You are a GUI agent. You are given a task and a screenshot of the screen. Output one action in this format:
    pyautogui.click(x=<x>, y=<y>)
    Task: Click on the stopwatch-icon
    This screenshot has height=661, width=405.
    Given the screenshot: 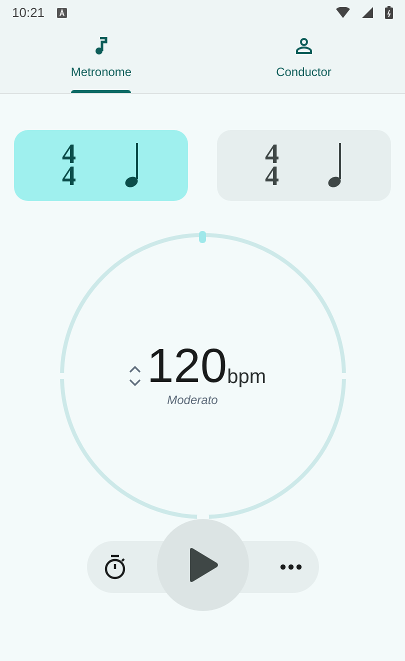 What is the action you would take?
    pyautogui.click(x=114, y=567)
    